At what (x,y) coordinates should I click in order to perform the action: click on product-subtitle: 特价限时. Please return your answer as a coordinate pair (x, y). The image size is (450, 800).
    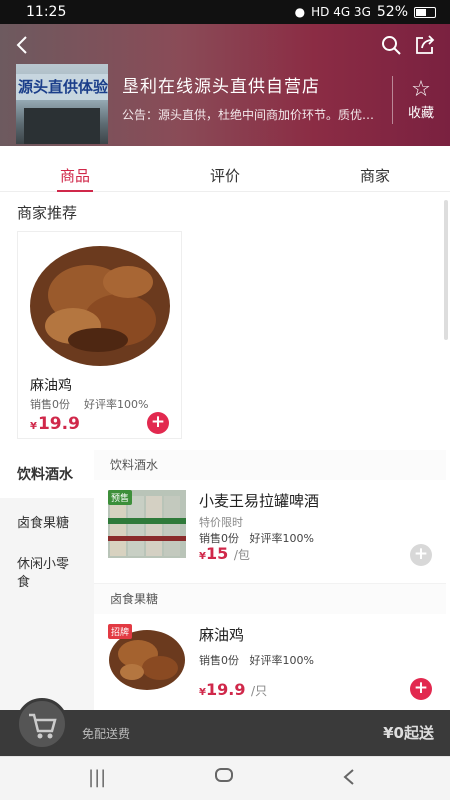
    Looking at the image, I should click on (221, 522).